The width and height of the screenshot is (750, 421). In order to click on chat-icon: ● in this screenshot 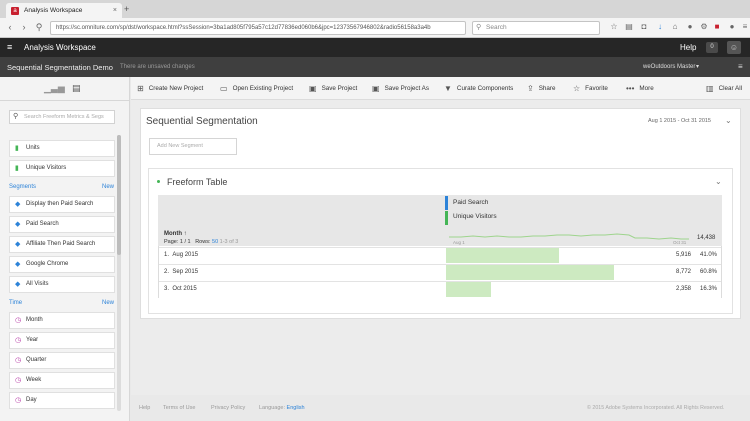, I will do `click(690, 26)`.